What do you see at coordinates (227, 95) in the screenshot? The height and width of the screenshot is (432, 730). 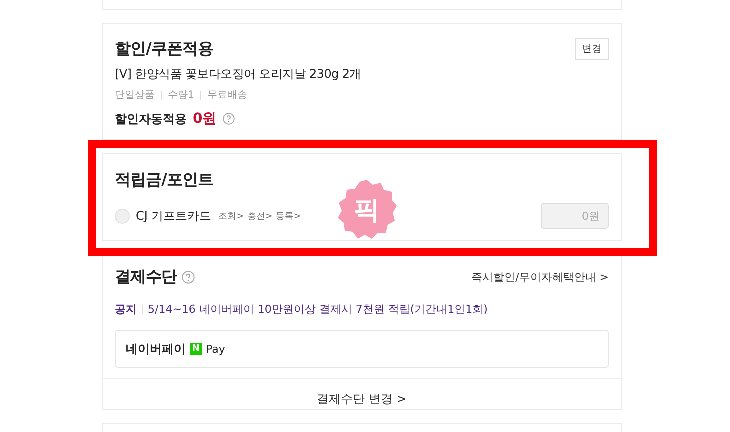 I see `product-meta: 무료배송` at bounding box center [227, 95].